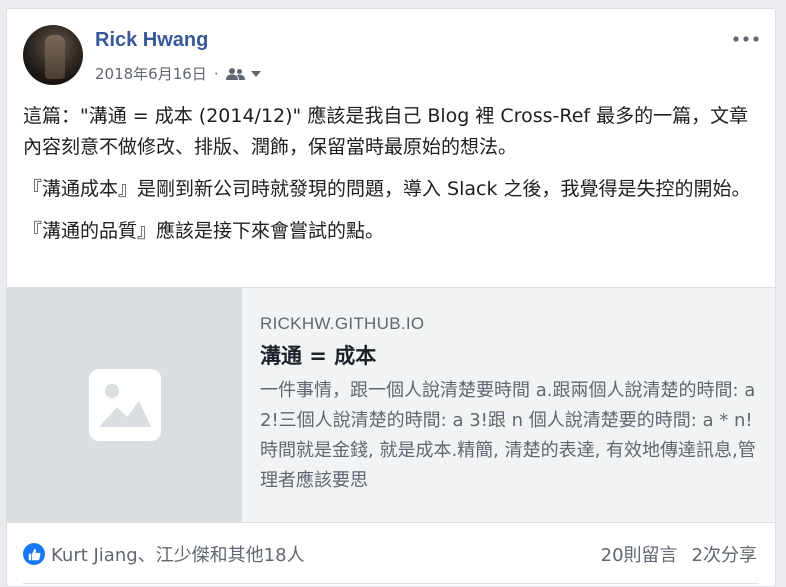 The width and height of the screenshot is (786, 587). Describe the element at coordinates (510, 355) in the screenshot. I see `link-title: 溝通 = 成本` at that location.